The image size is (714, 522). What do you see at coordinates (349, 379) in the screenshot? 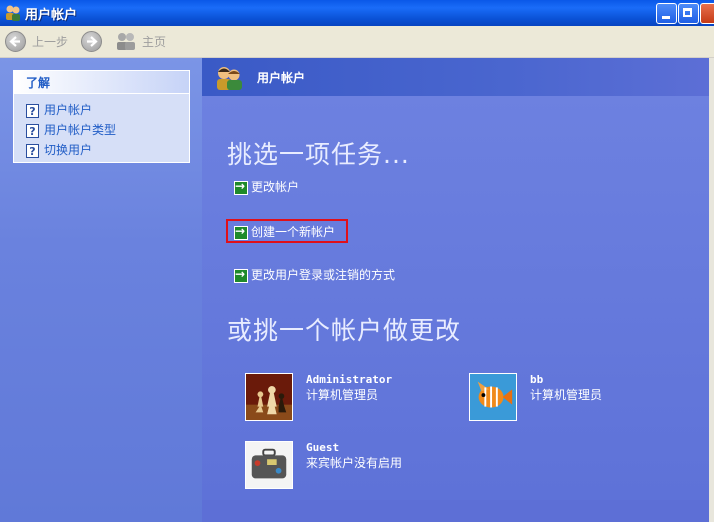
I see `account-name: Administrator` at bounding box center [349, 379].